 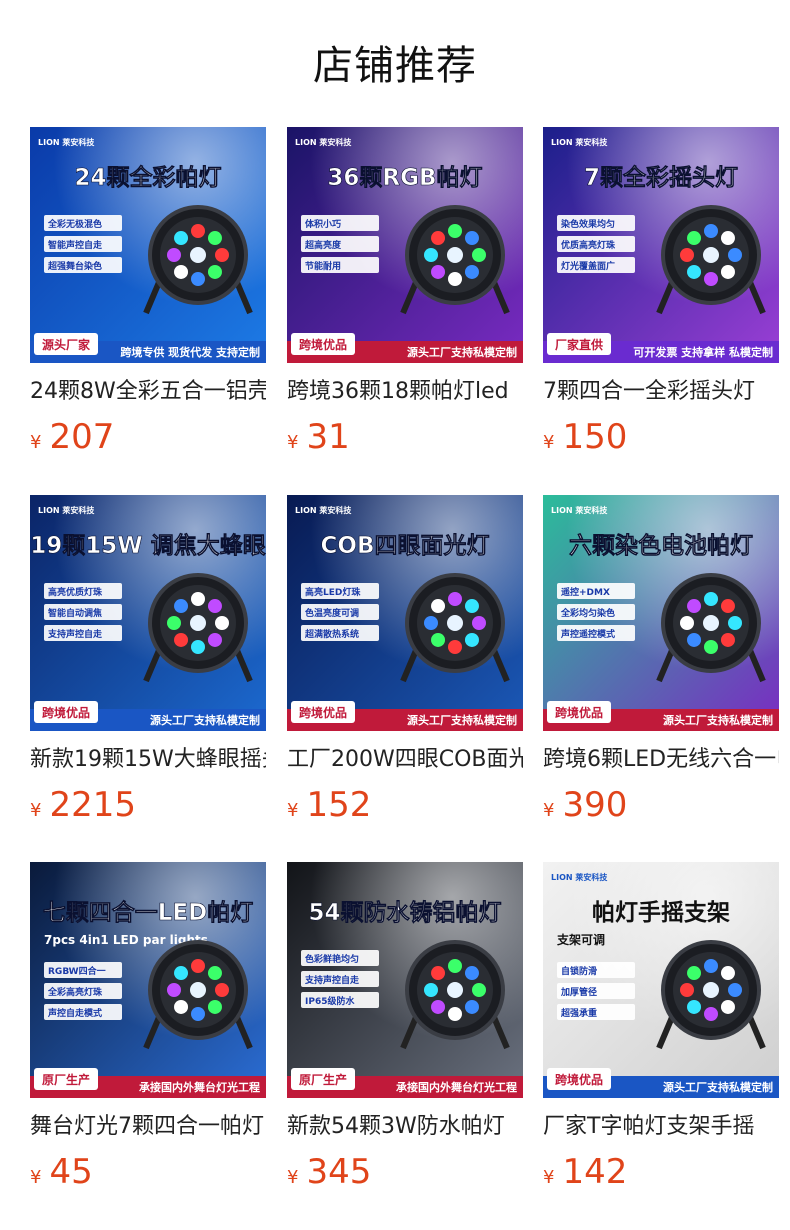 I want to click on product-name: 7颗四合一全彩摇头灯, so click(x=661, y=392).